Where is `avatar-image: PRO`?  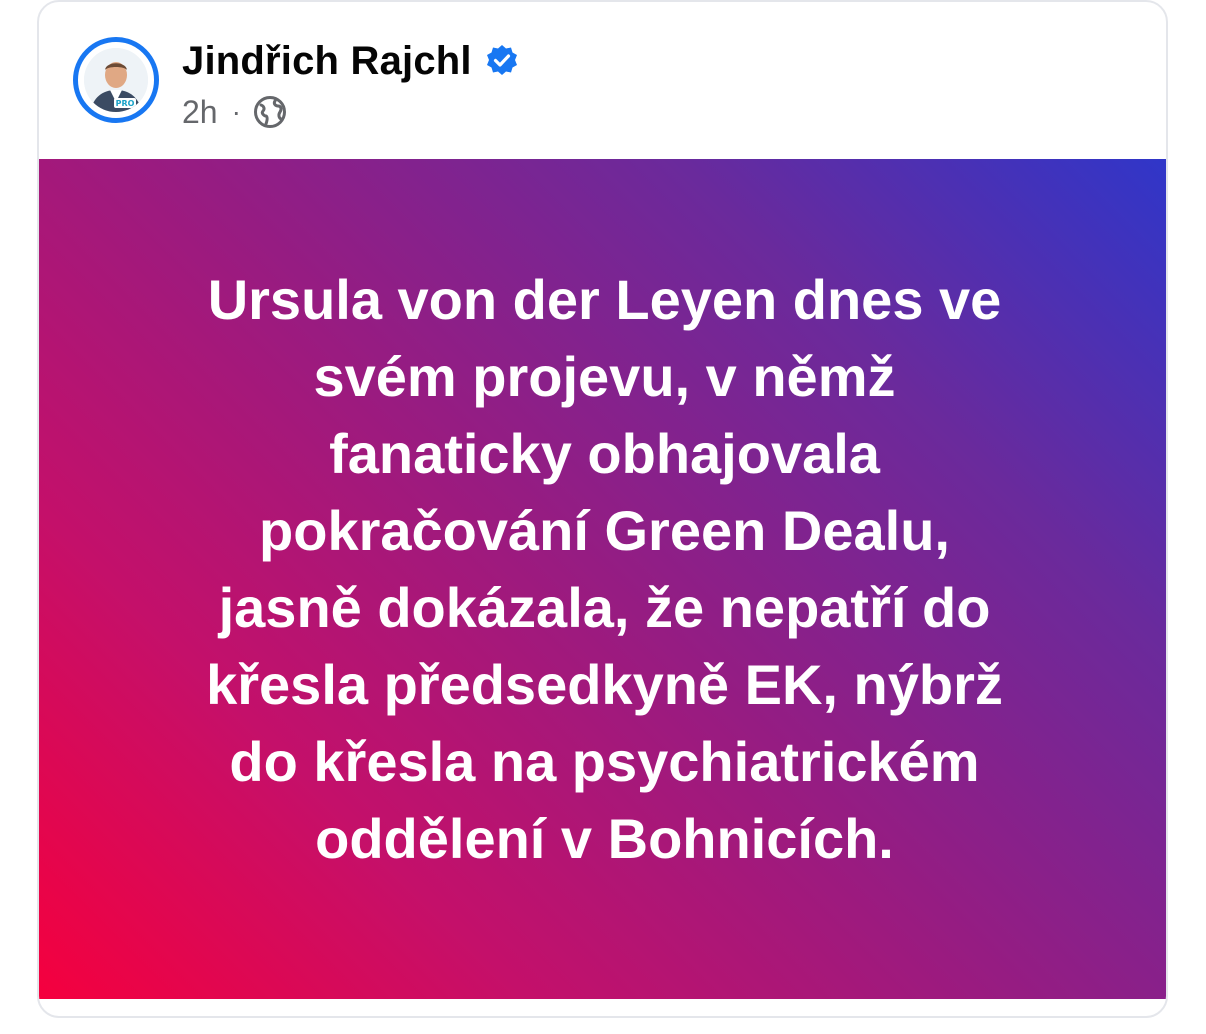 avatar-image: PRO is located at coordinates (116, 80).